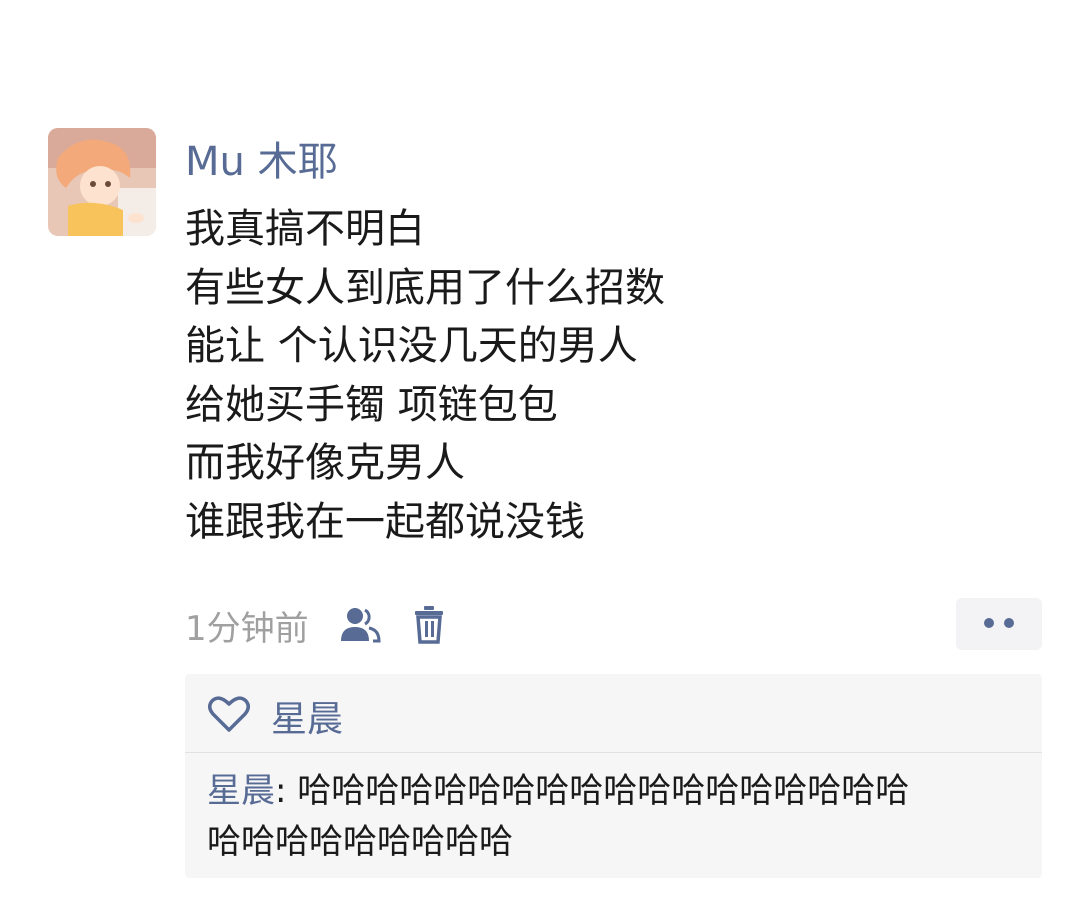 This screenshot has height=918, width=1073. What do you see at coordinates (305, 229) in the screenshot?
I see `post-line: 我真搞不明白` at bounding box center [305, 229].